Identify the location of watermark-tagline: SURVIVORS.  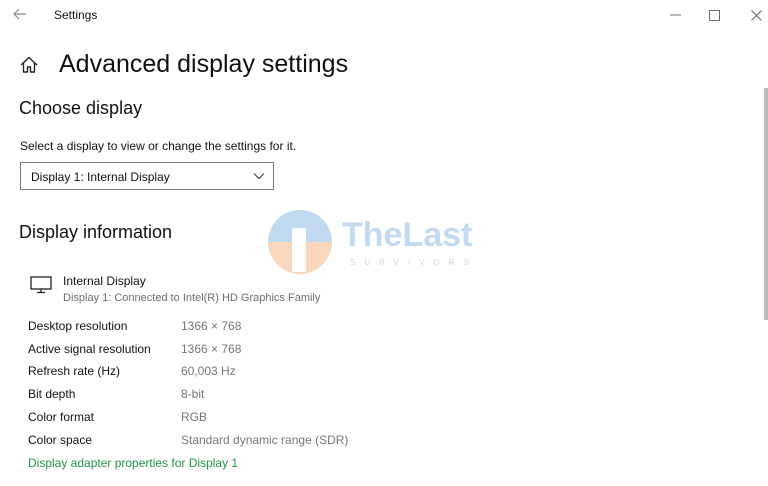
(414, 262).